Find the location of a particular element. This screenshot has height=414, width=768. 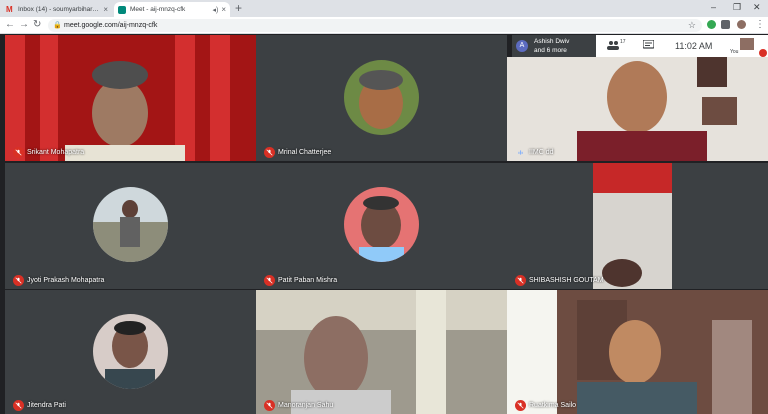

participant-name: Patit Paban Mishra is located at coordinates (308, 280).